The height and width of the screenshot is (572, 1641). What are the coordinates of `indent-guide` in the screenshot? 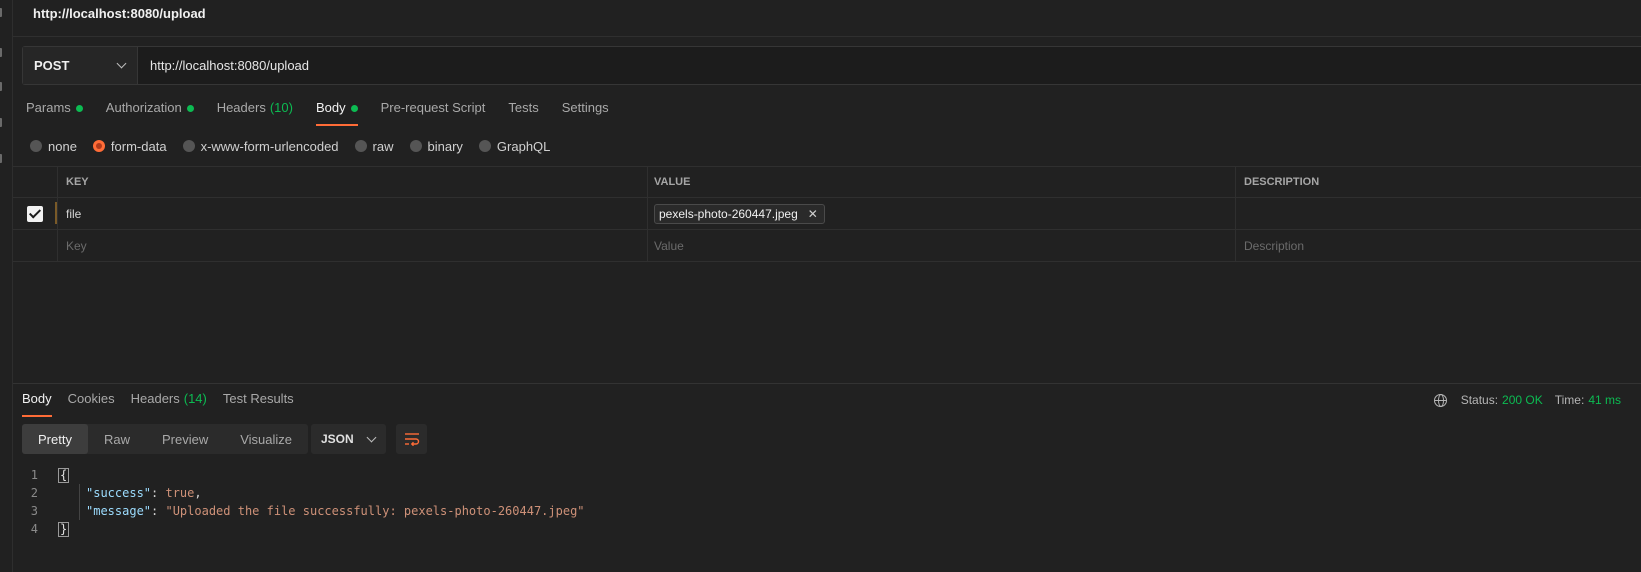 It's located at (79, 502).